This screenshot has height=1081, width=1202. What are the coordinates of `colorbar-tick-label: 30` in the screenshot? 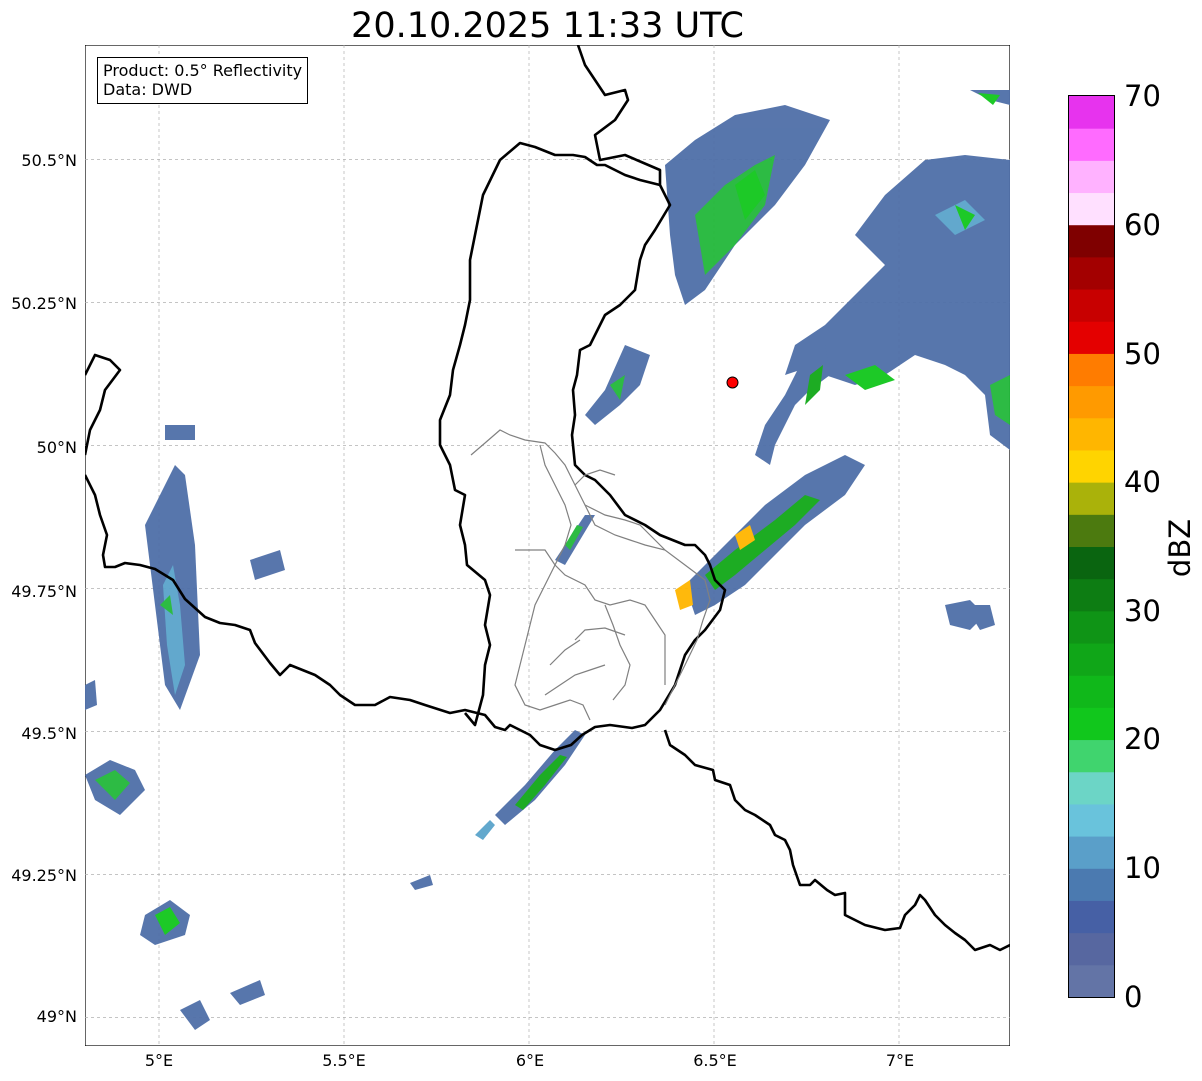 It's located at (1142, 611).